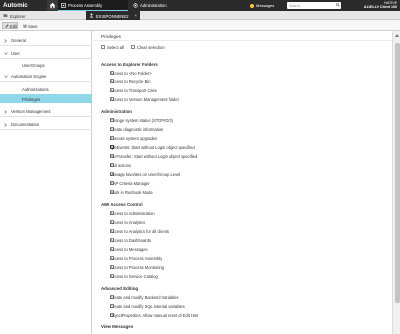  I want to click on page-title: Privileges, so click(242, 36).